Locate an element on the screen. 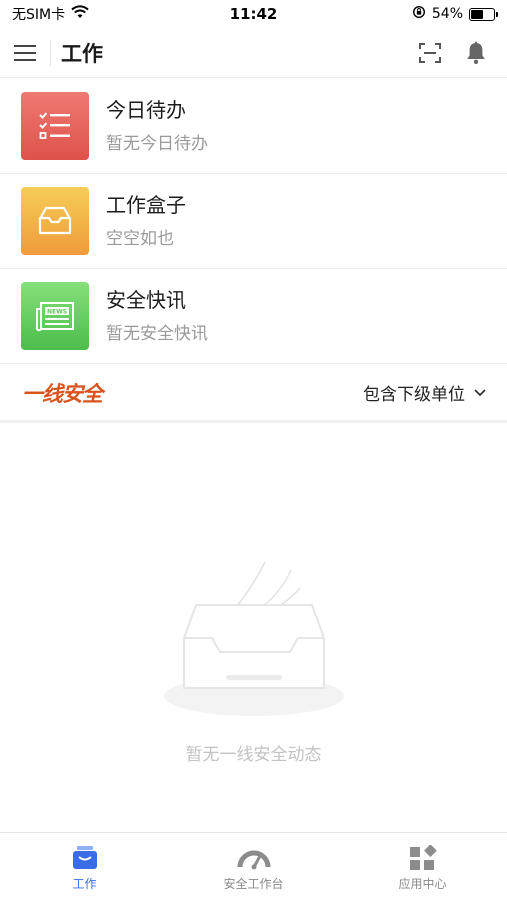 This screenshot has width=507, height=900. scan-icon is located at coordinates (430, 52).